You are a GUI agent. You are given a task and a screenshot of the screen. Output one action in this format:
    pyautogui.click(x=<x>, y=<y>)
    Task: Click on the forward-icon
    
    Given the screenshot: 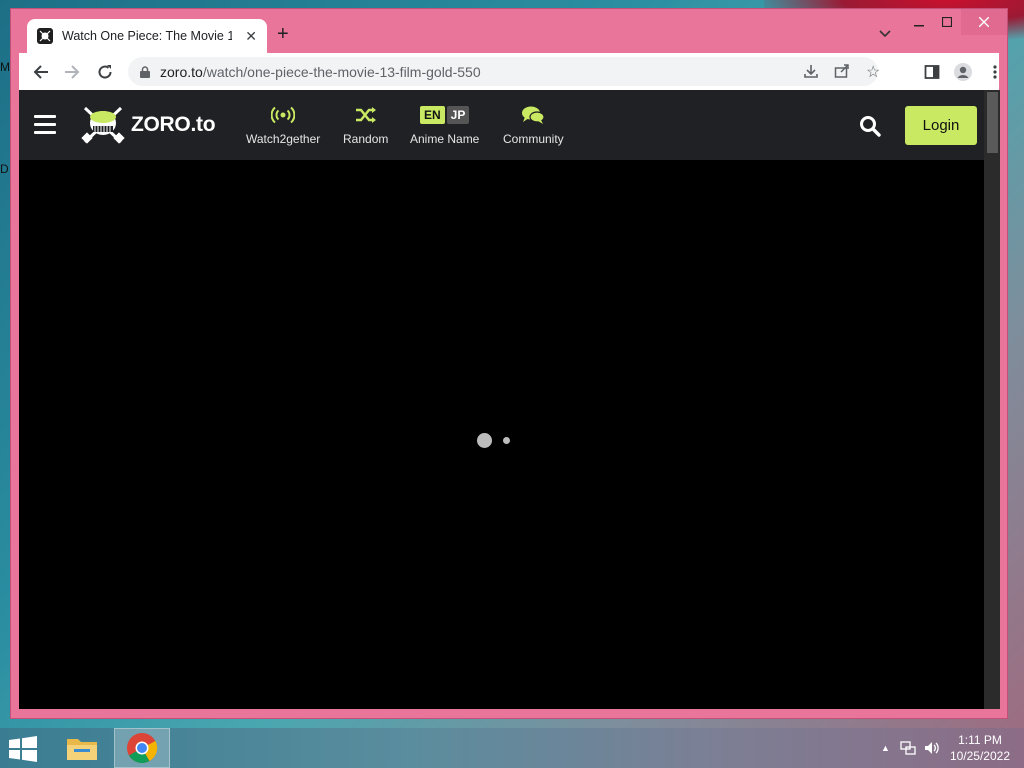 What is the action you would take?
    pyautogui.click(x=72, y=72)
    